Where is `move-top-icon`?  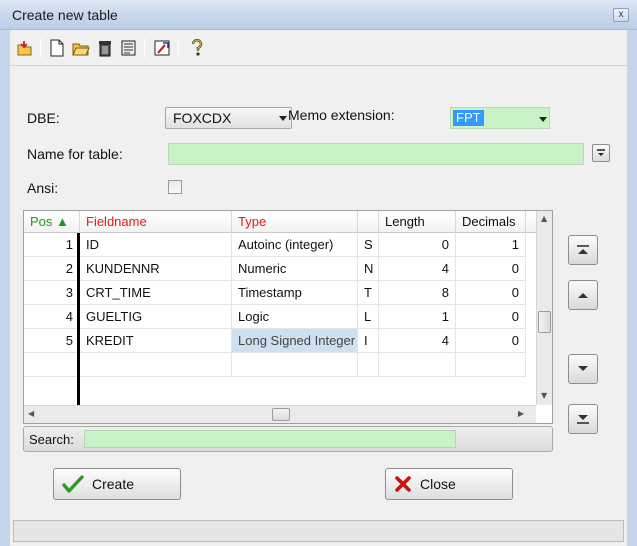 move-top-icon is located at coordinates (583, 249).